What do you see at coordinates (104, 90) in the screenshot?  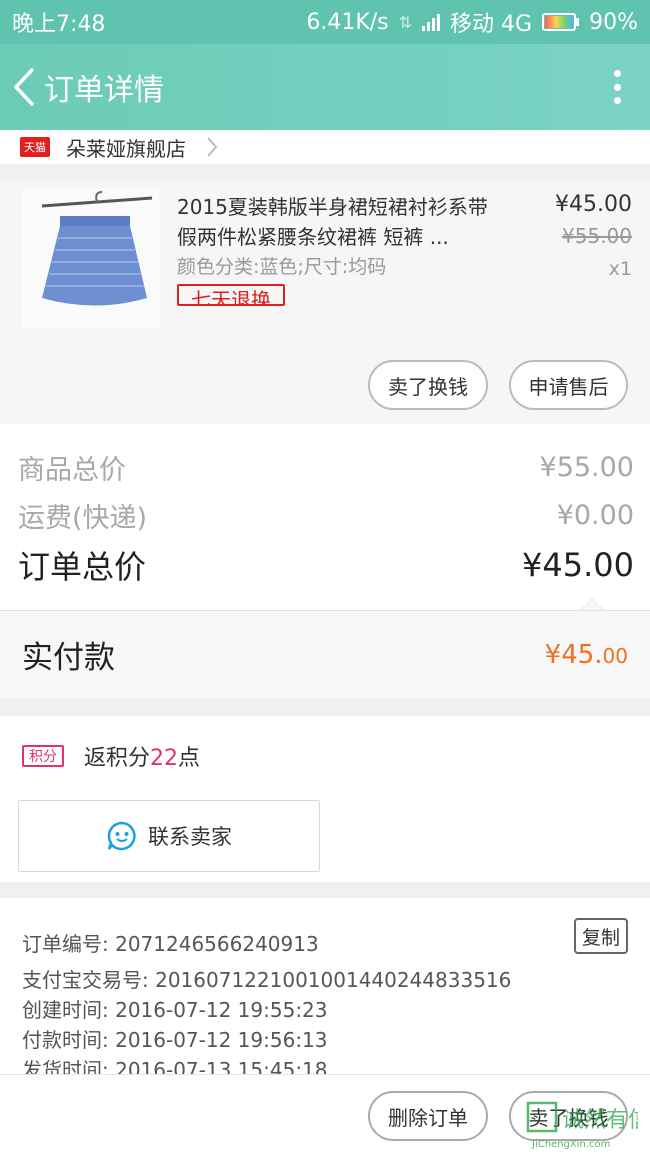 I see `page-title: 订单详情` at bounding box center [104, 90].